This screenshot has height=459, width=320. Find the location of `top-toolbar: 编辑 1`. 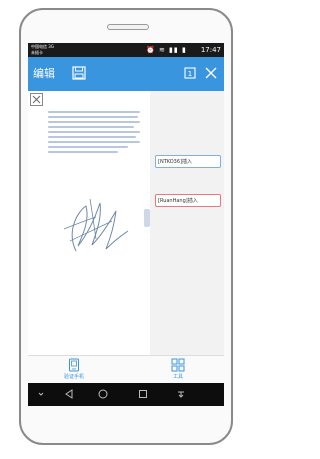

top-toolbar: 编辑 1 is located at coordinates (126, 74).